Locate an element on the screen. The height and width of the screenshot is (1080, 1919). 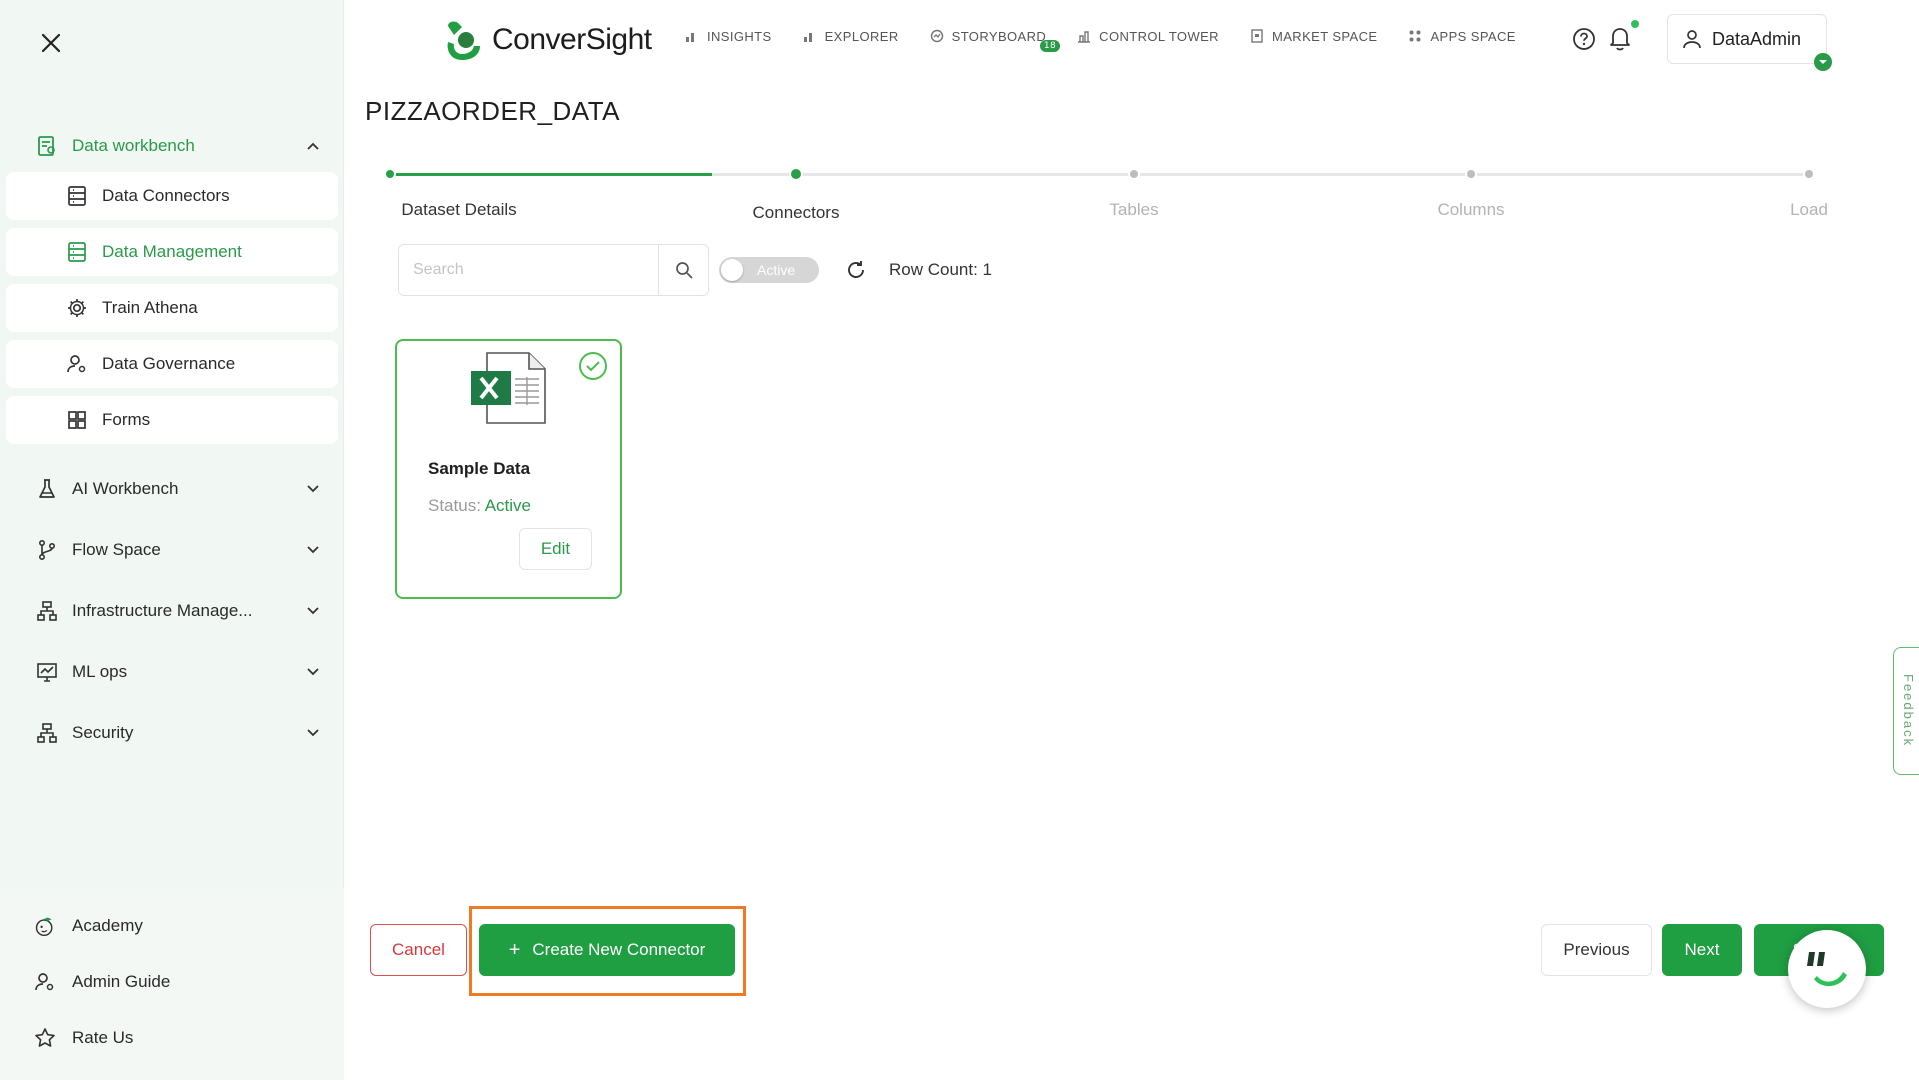
stepper-progress-line is located at coordinates (551, 174).